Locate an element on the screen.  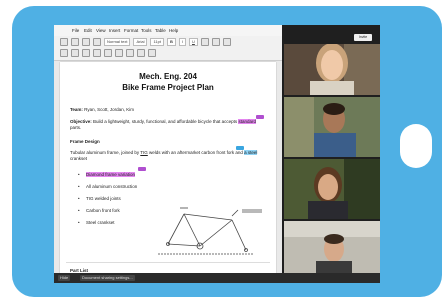
doc-title-line-1: Mech. Eng. 204 is located at coordinates (168, 76).